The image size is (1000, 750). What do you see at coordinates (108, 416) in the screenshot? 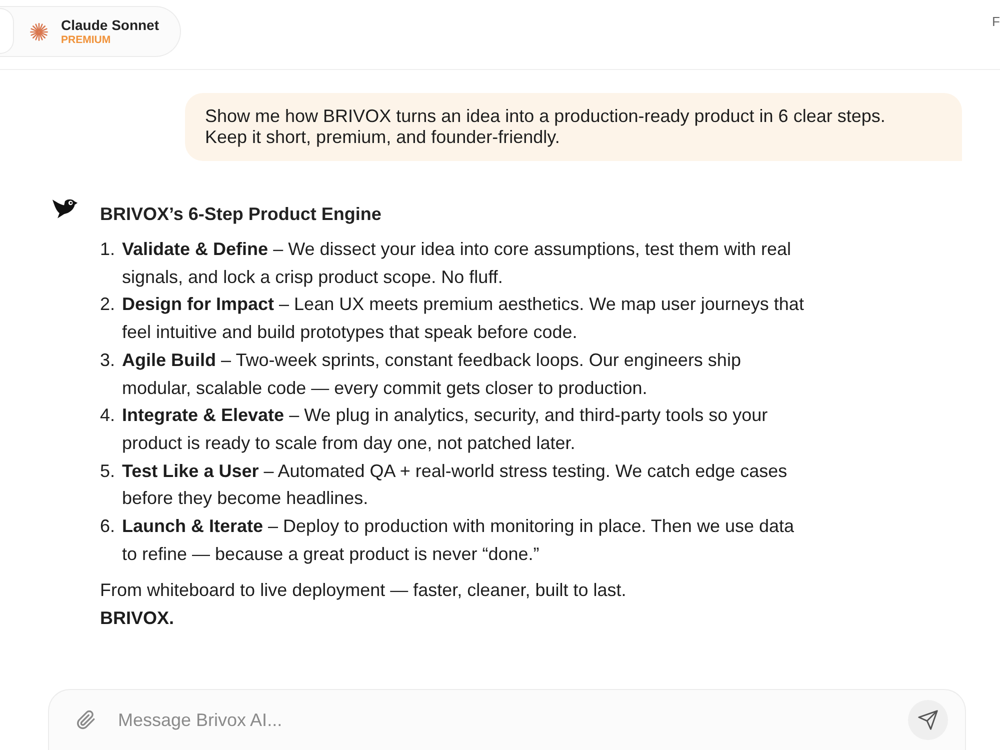
I see `step-number: 4.` at bounding box center [108, 416].